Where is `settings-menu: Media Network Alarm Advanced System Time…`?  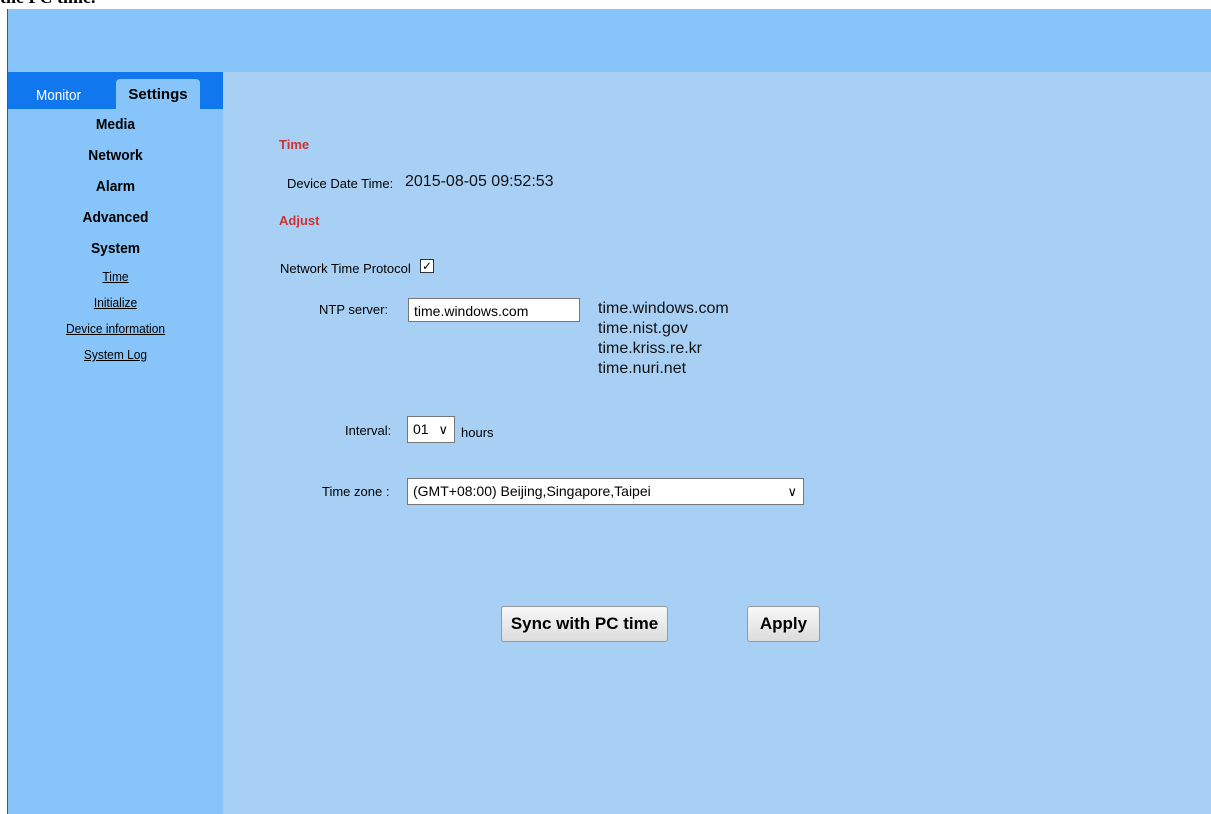 settings-menu: Media Network Alarm Advanced System Time… is located at coordinates (115, 238).